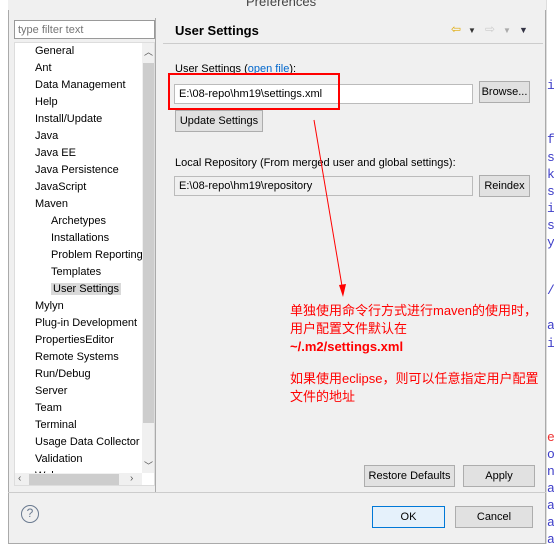  Describe the element at coordinates (329, 208) in the screenshot. I see `annotation-arrow` at that location.